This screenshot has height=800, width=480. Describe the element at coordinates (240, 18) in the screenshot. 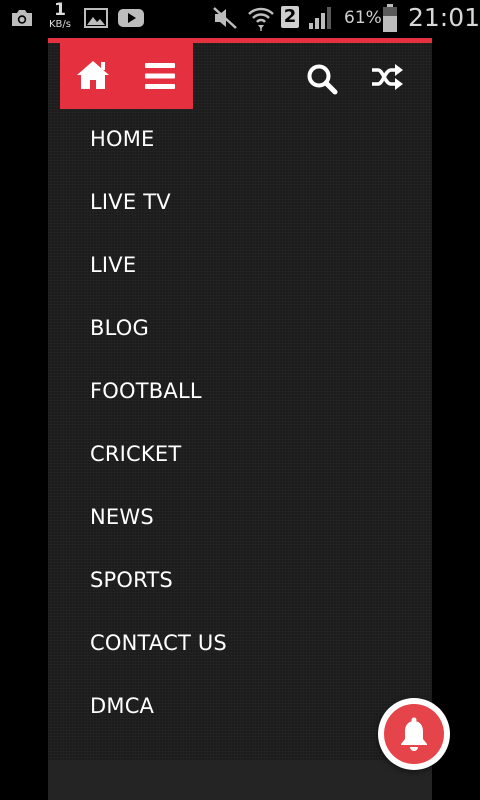

I see `status-bar: 1 KB/s 2 61% 21:01` at that location.